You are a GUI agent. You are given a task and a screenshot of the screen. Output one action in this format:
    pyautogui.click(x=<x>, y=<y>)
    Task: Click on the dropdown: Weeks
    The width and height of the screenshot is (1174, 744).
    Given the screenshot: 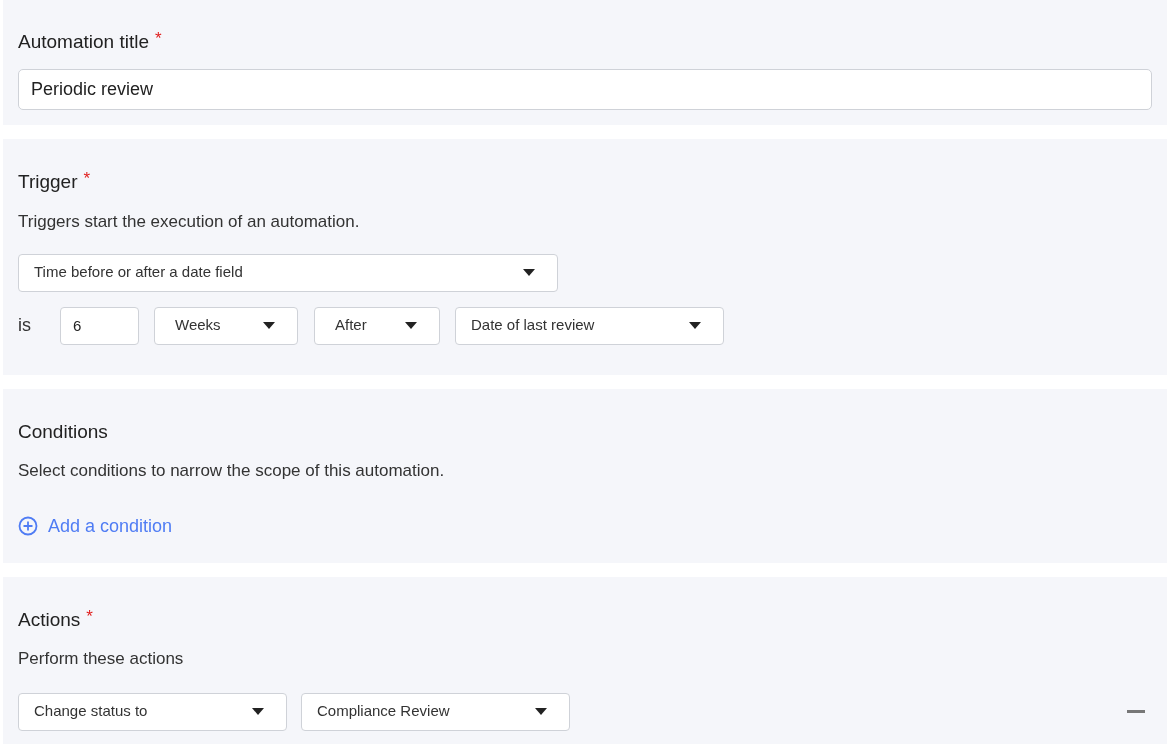 What is the action you would take?
    pyautogui.click(x=226, y=325)
    